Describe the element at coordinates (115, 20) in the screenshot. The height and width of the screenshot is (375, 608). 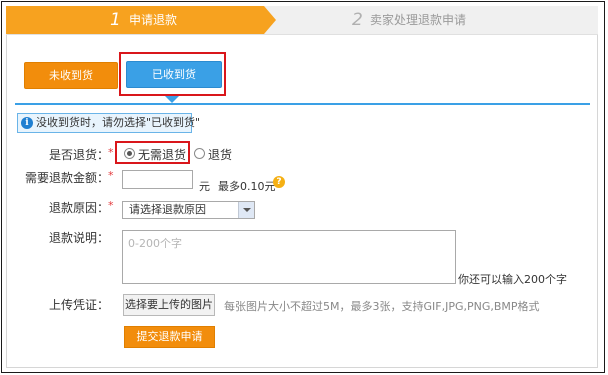
I see `step-1-number: 1` at that location.